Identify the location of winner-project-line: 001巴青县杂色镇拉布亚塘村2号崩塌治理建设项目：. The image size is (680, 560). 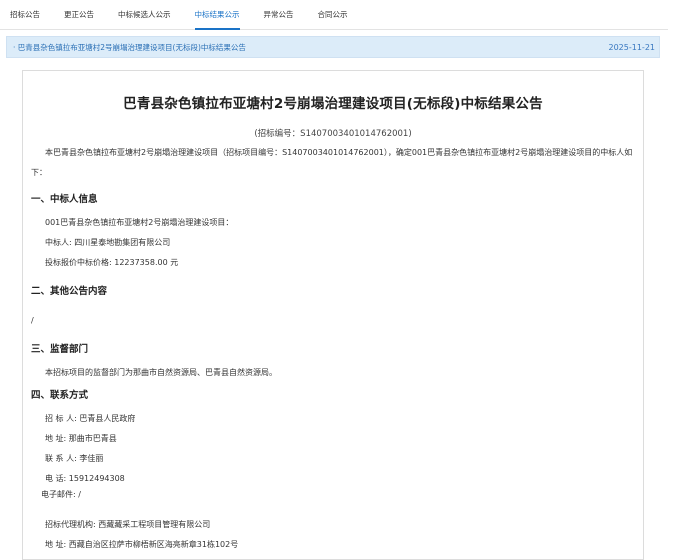
(139, 222).